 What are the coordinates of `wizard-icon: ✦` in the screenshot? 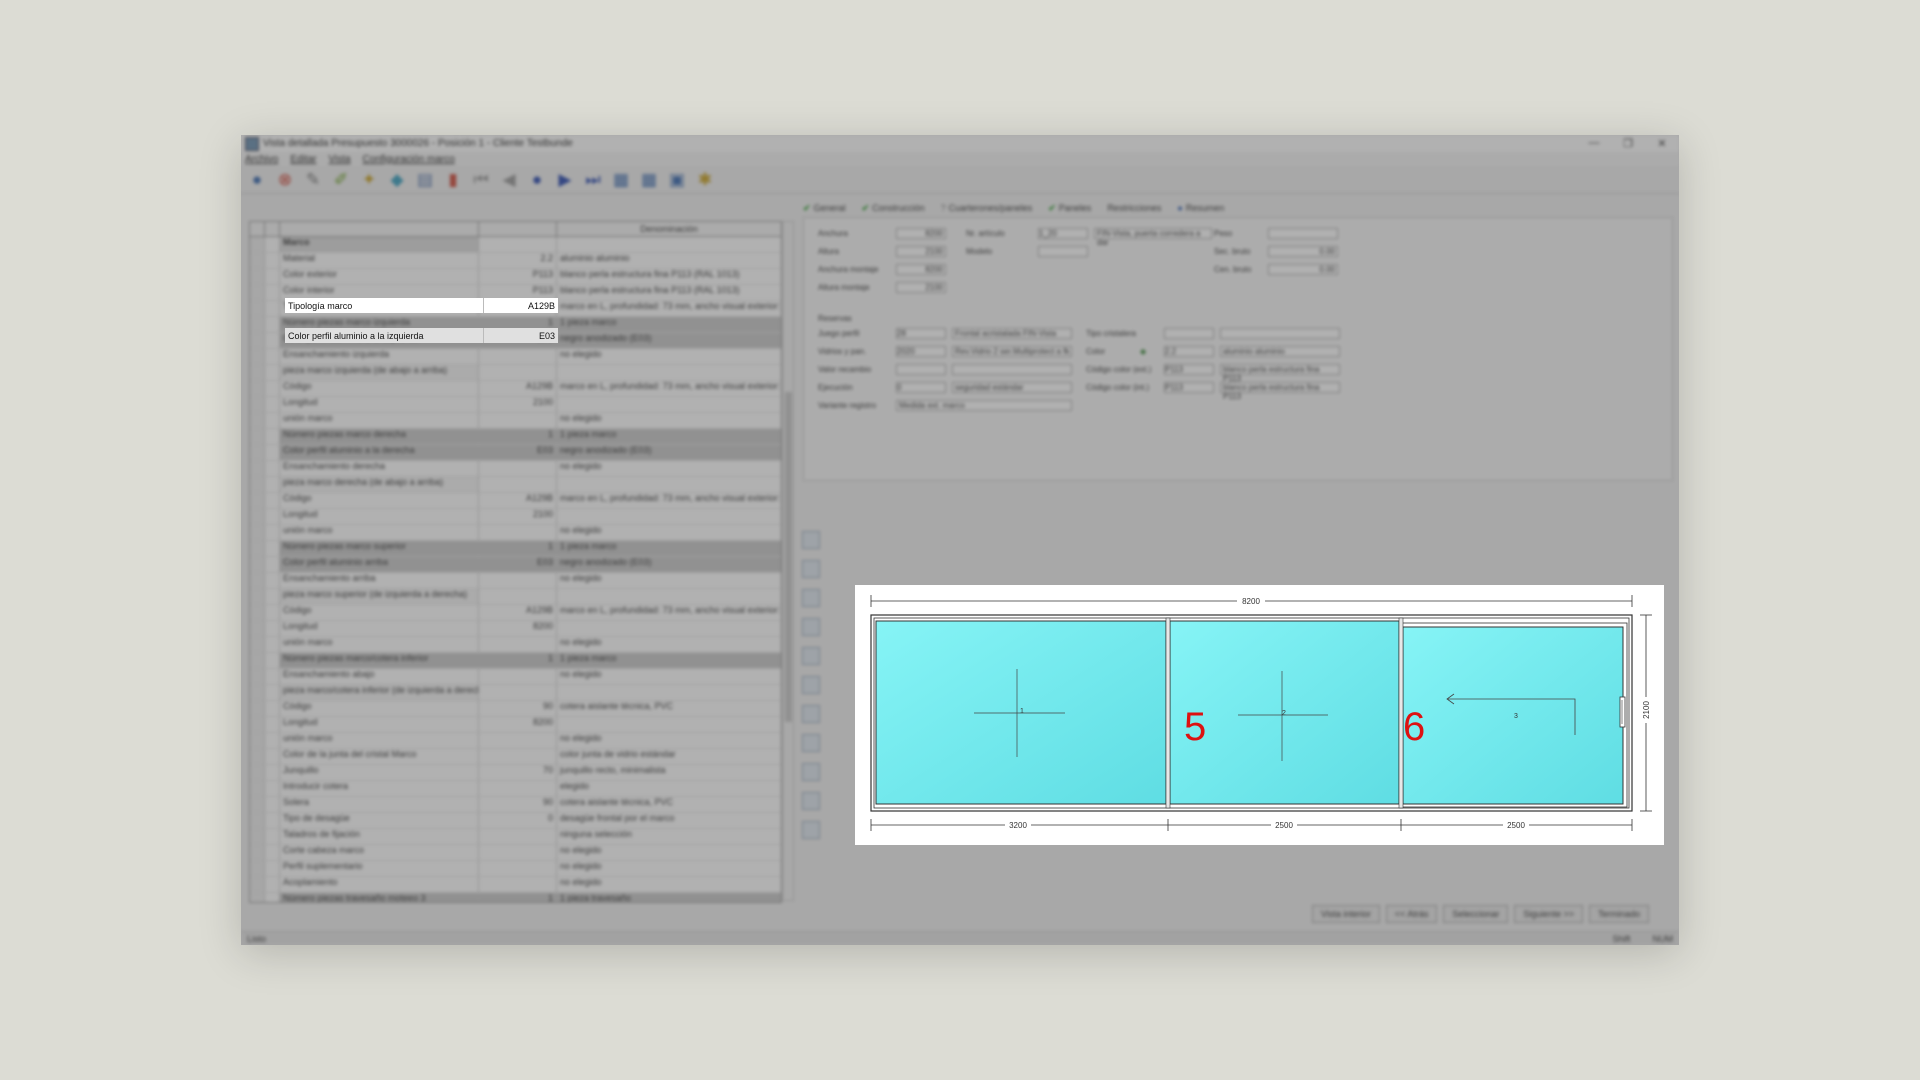 It's located at (369, 180).